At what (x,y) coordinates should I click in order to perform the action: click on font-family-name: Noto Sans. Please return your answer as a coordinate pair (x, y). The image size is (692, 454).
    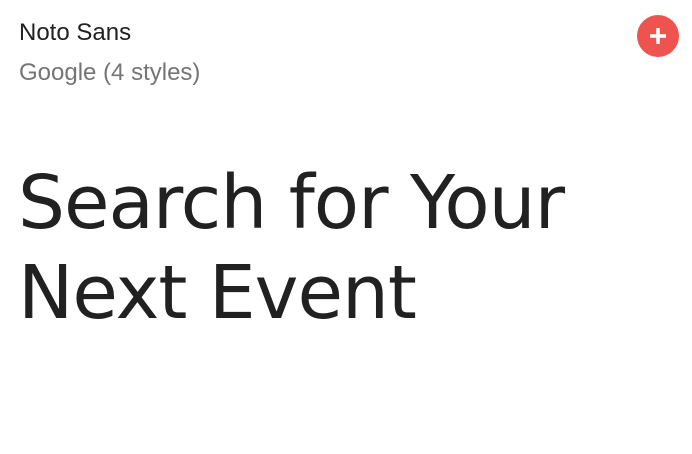
    Looking at the image, I should click on (75, 33).